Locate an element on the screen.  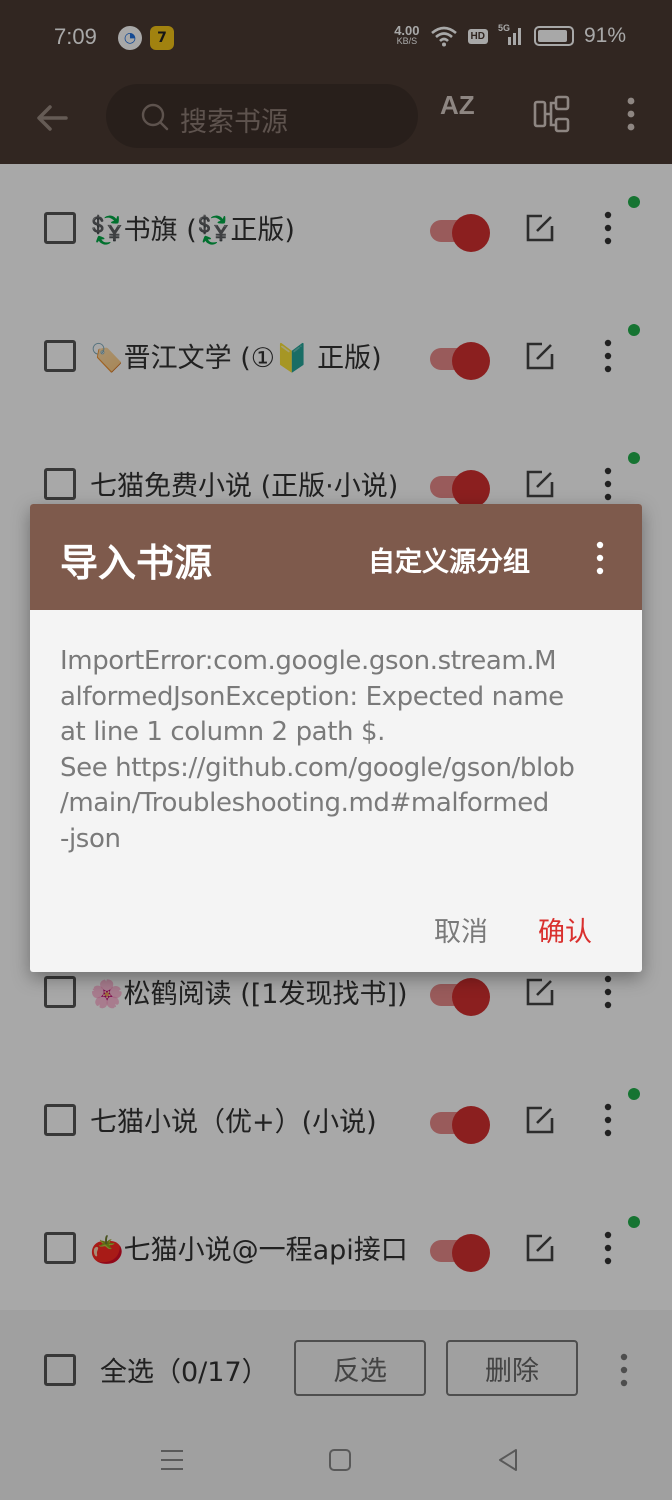
dialog-more-icon is located at coordinates (600, 558).